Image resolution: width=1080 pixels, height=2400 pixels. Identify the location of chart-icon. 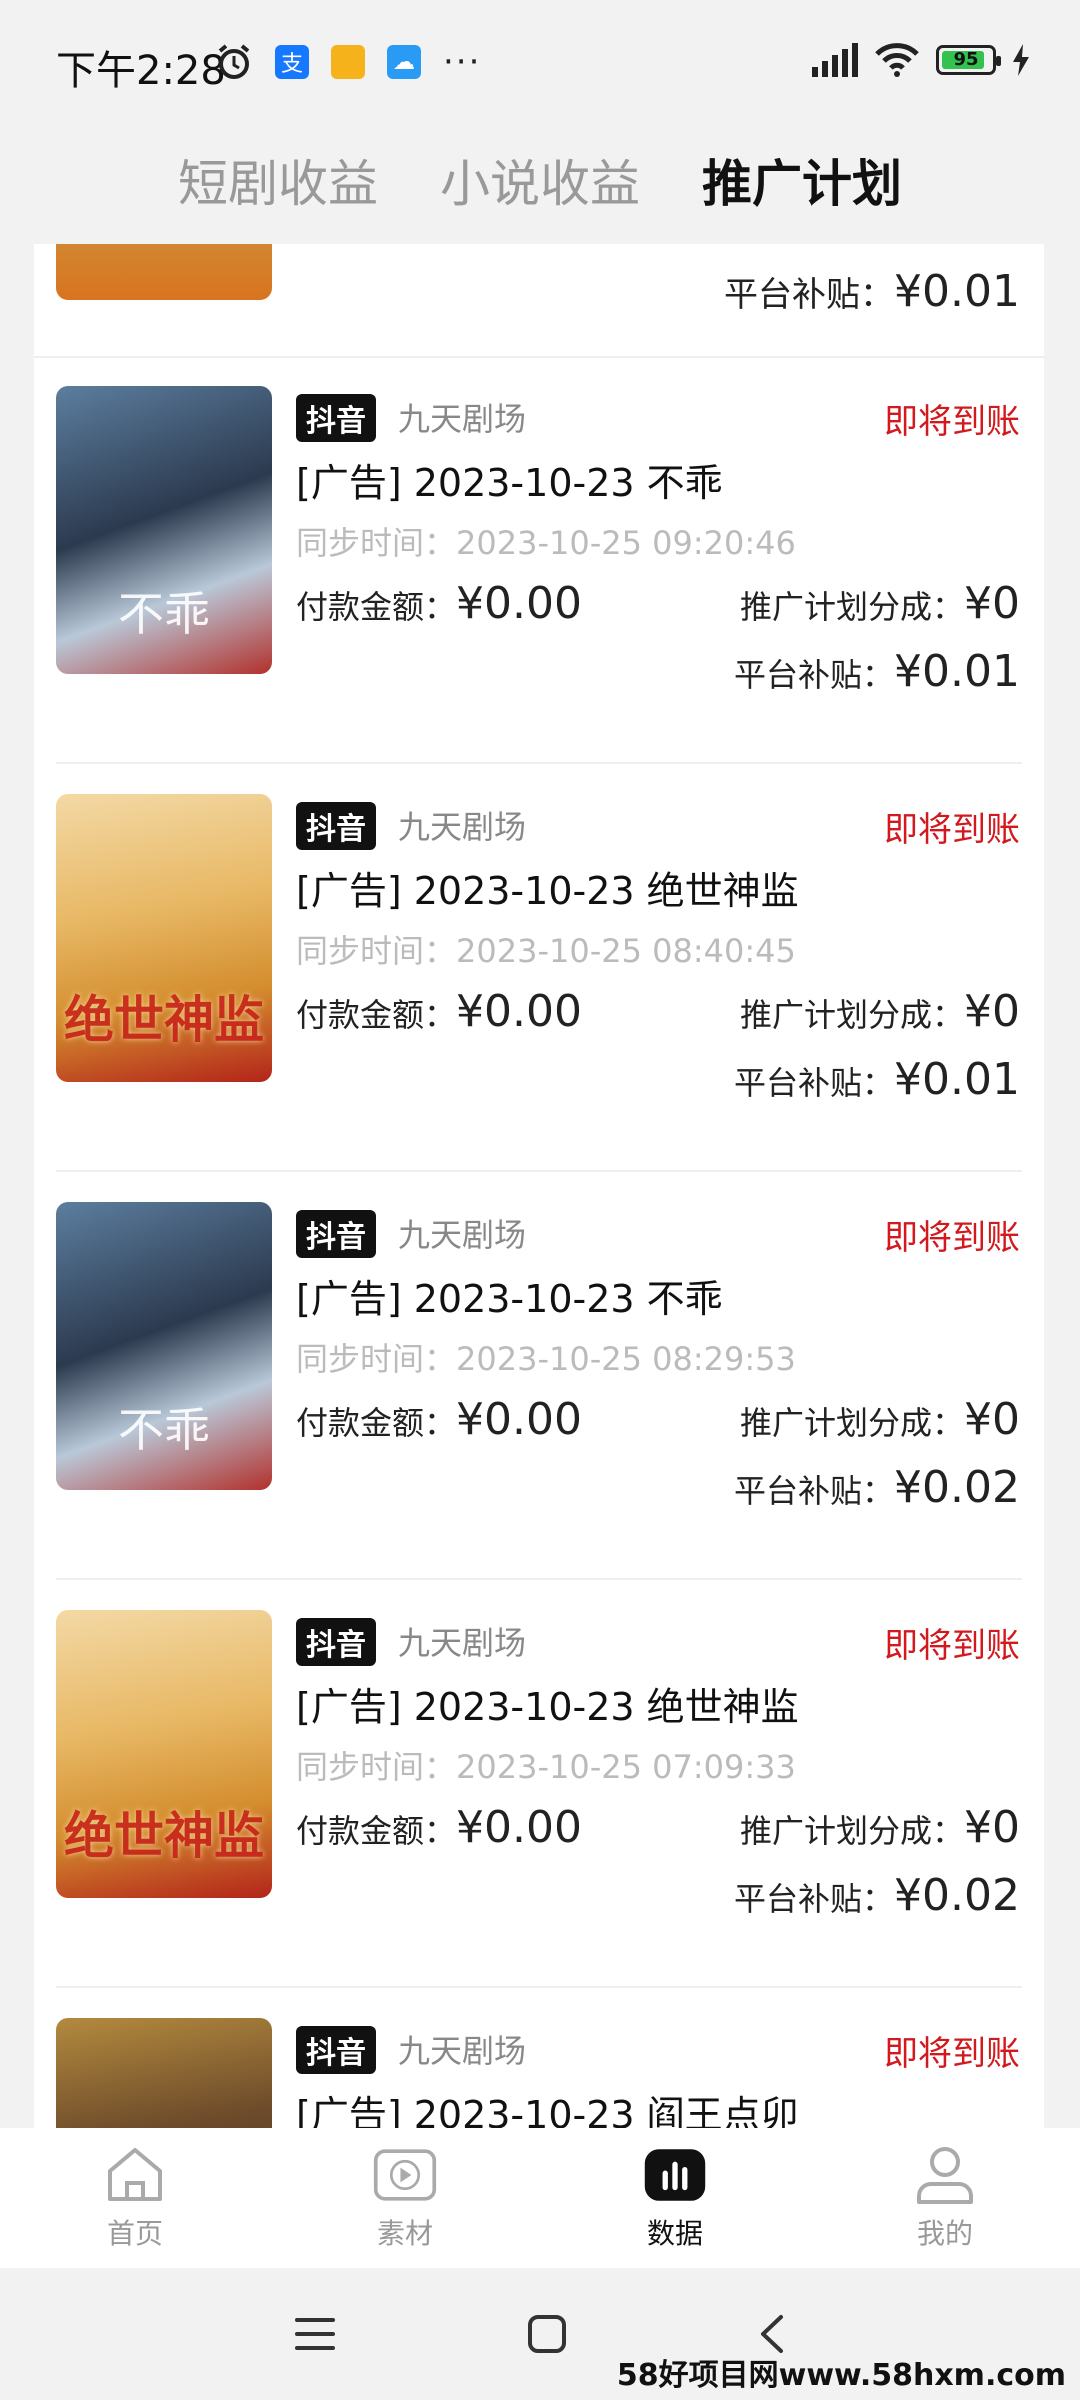
(675, 2175).